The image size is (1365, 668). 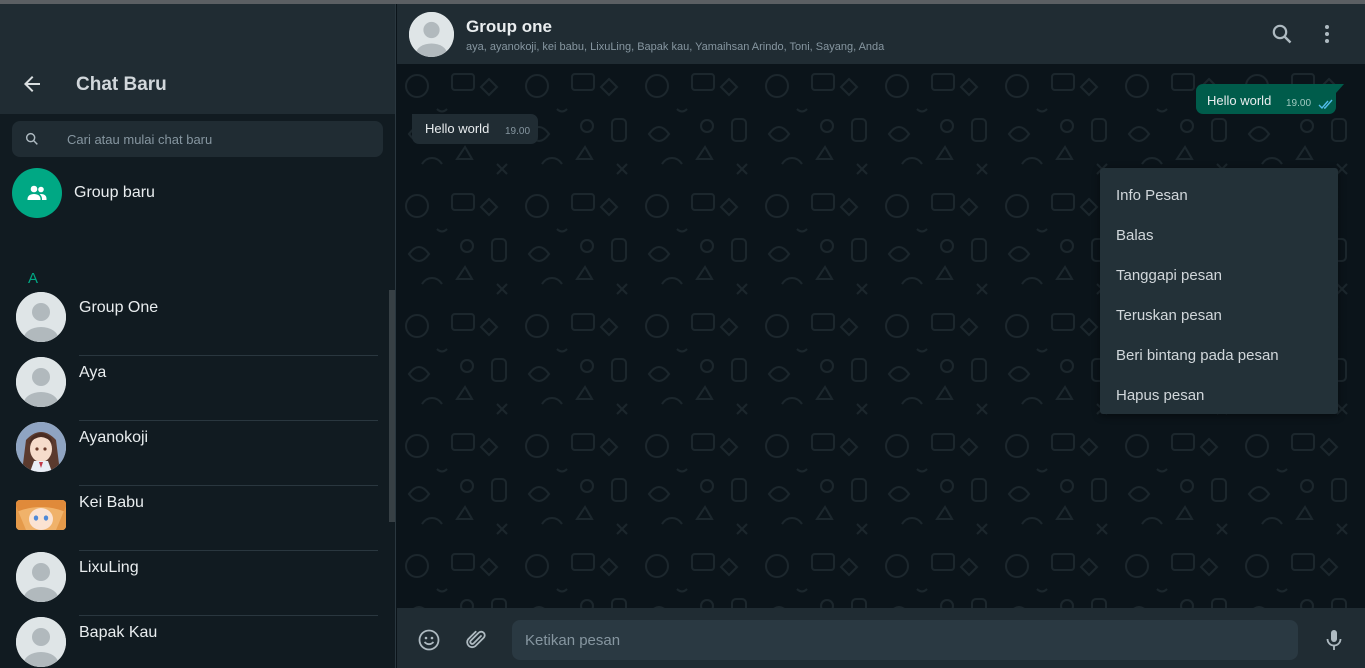 What do you see at coordinates (1219, 356) in the screenshot?
I see `menu-item-star: Beri bintang pada pesan` at bounding box center [1219, 356].